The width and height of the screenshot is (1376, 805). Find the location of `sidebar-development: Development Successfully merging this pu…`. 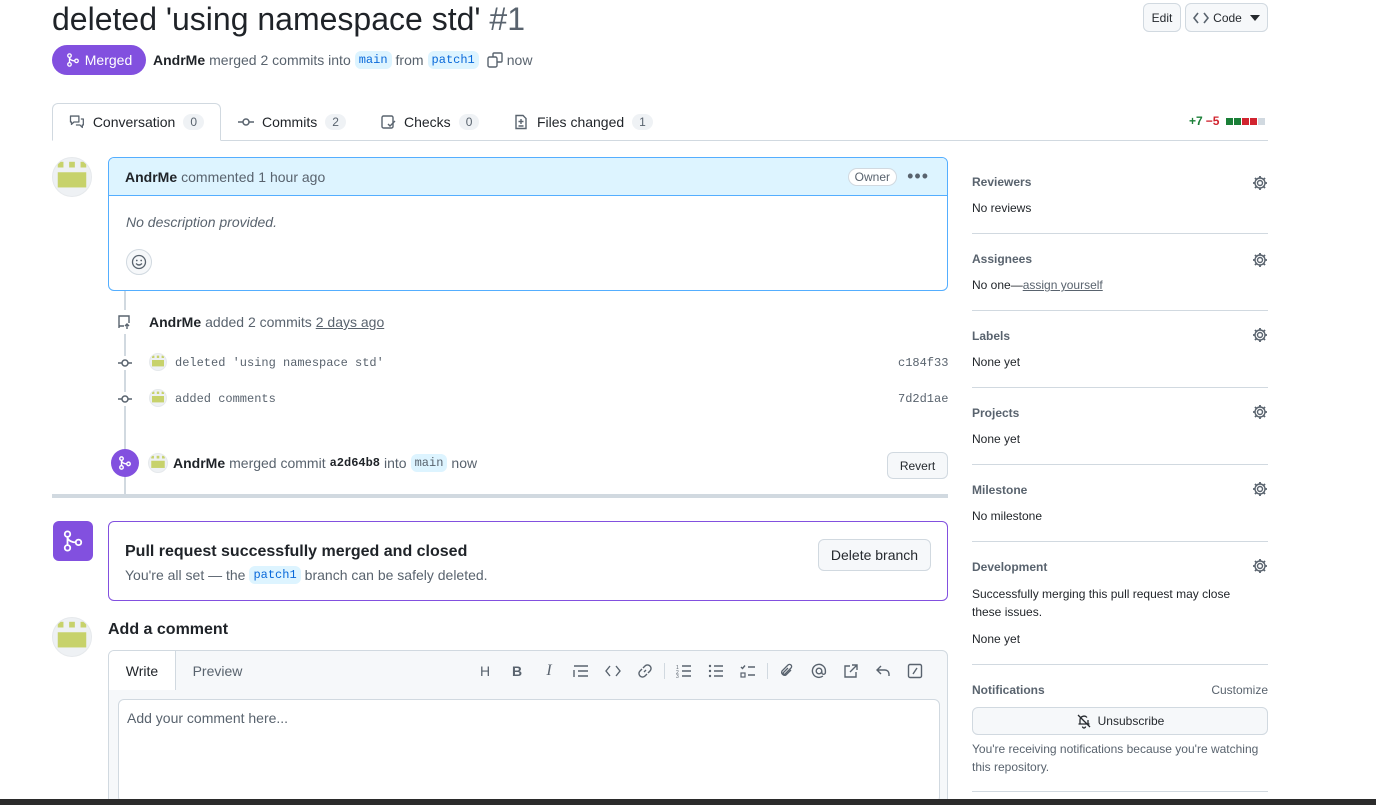

sidebar-development: Development Successfully merging this pu… is located at coordinates (1120, 603).